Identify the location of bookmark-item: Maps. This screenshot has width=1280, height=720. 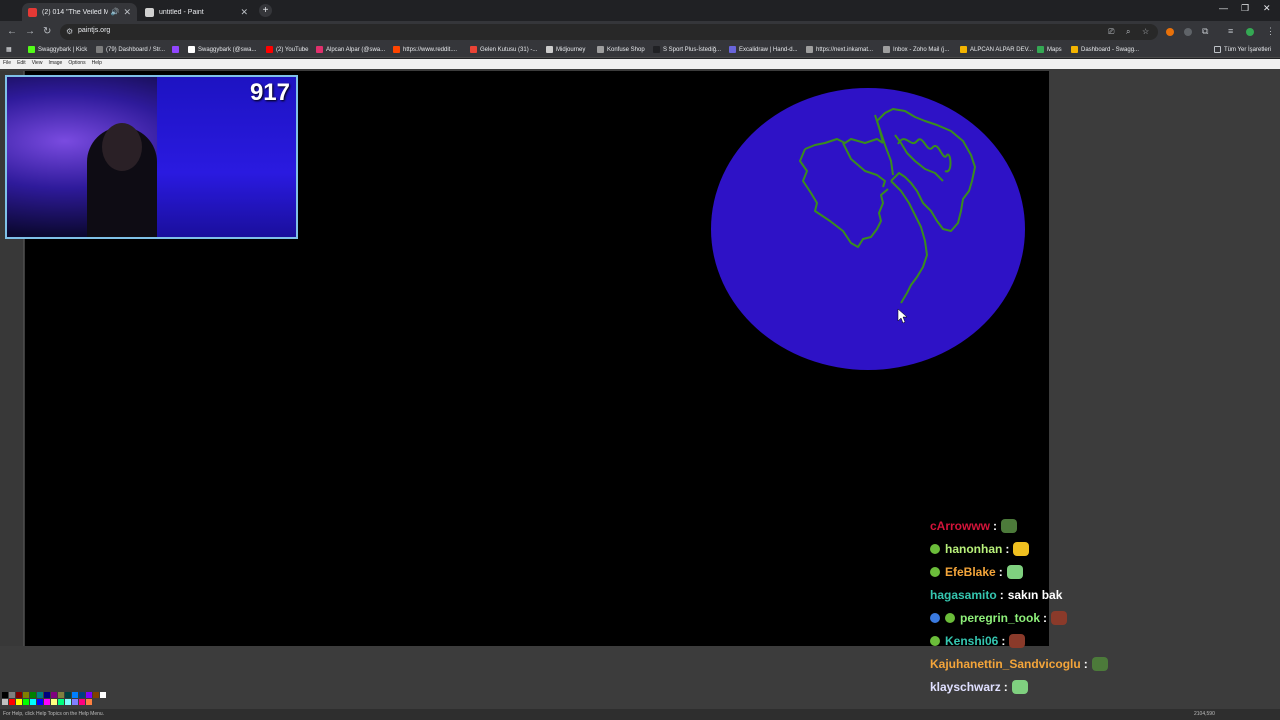
(1049, 49).